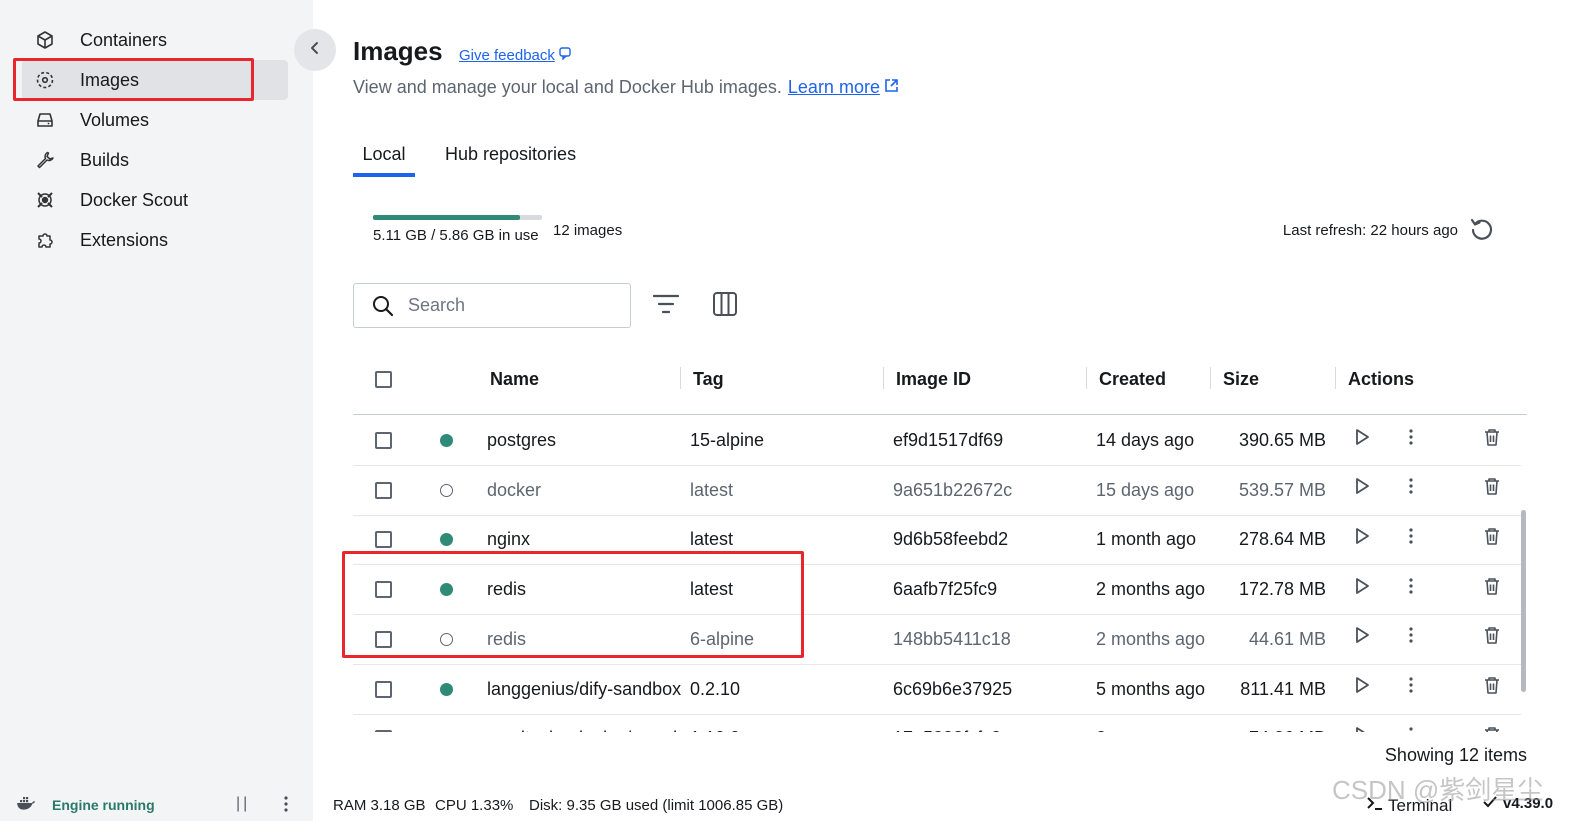 This screenshot has width=1576, height=821. I want to click on volume-icon, so click(45, 120).